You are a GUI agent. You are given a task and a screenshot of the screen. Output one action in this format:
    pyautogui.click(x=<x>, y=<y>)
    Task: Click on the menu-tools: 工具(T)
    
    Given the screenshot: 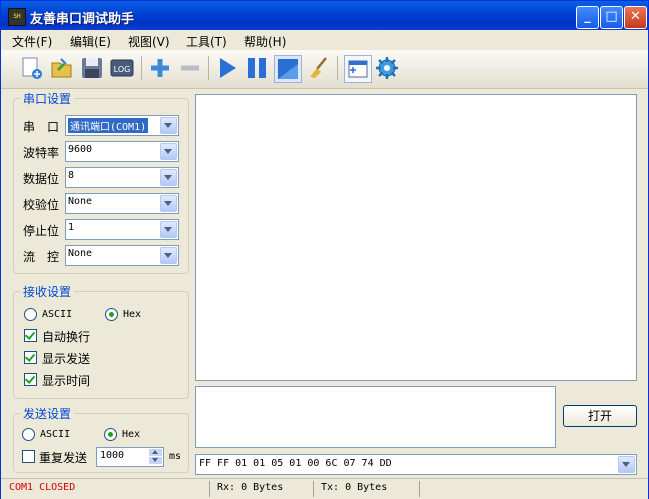 What is the action you would take?
    pyautogui.click(x=206, y=41)
    